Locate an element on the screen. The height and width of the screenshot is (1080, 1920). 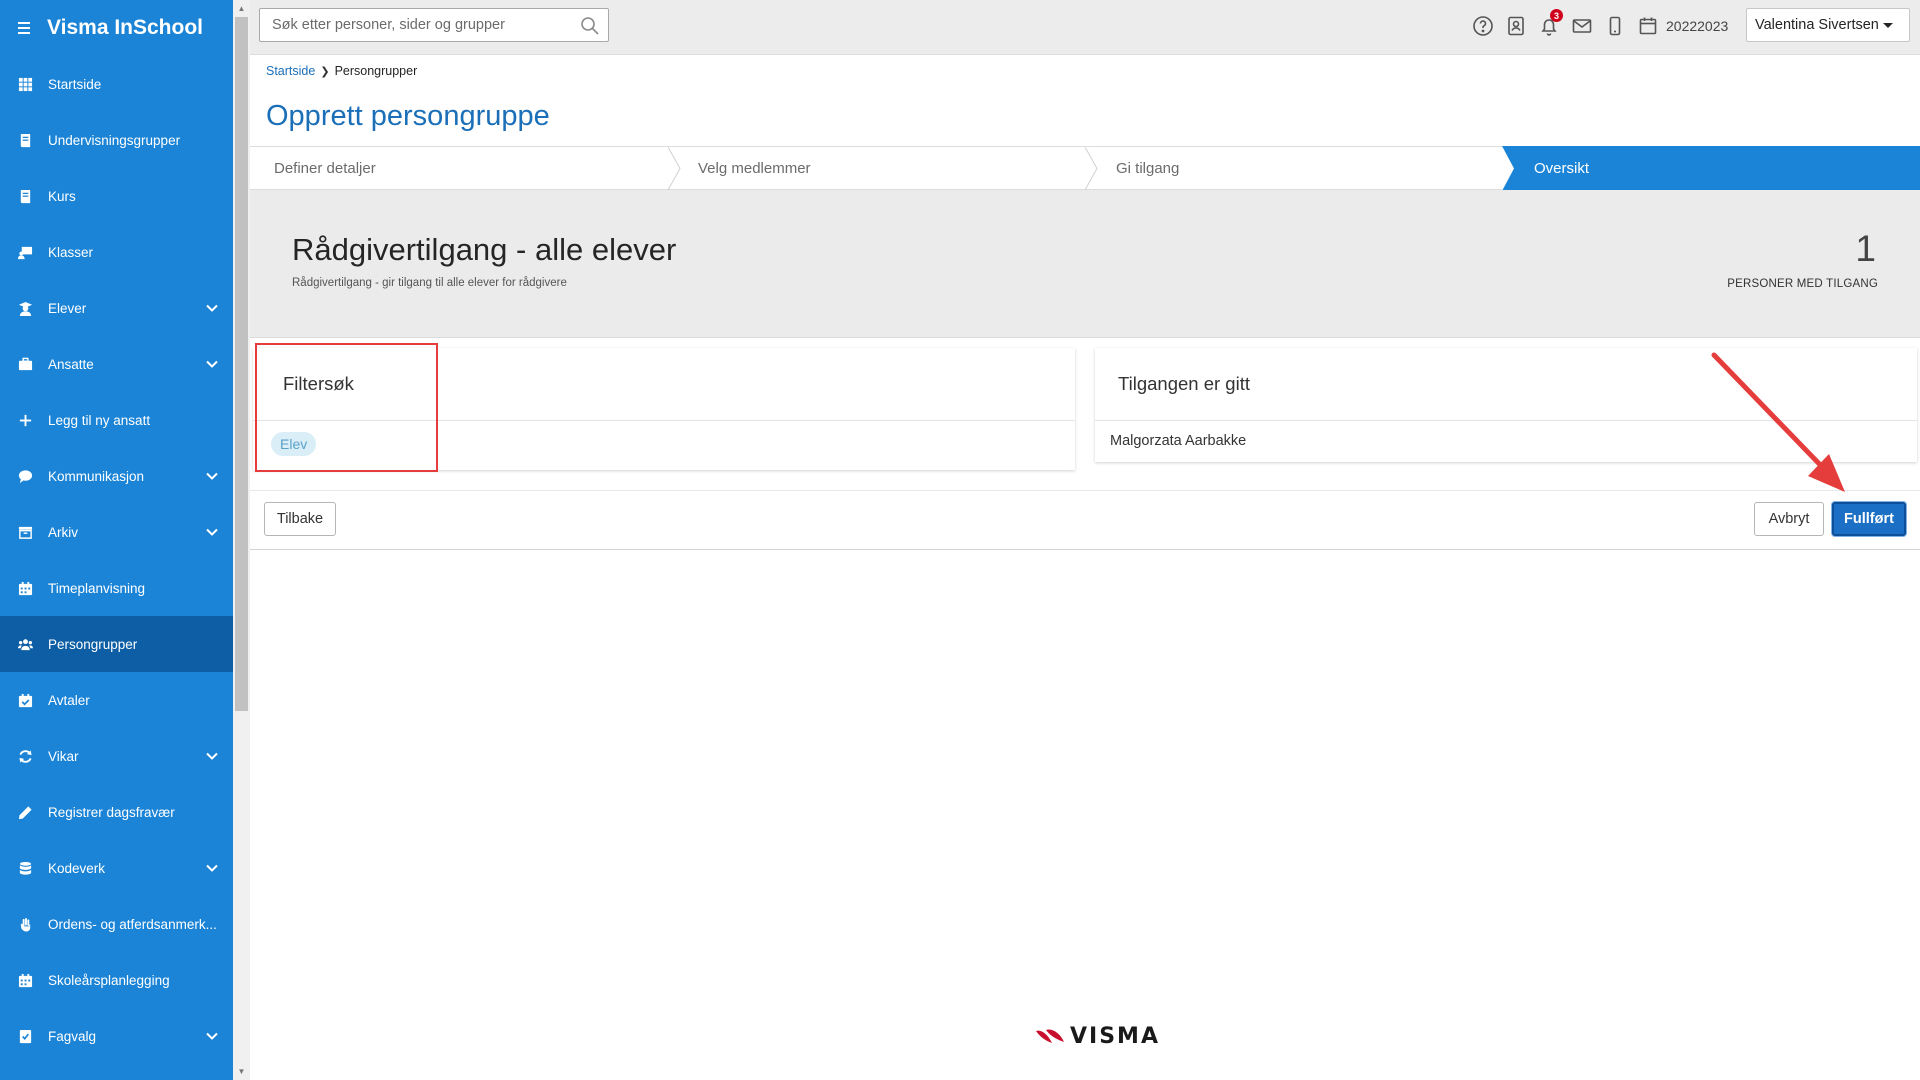
menu-icon is located at coordinates (24, 28).